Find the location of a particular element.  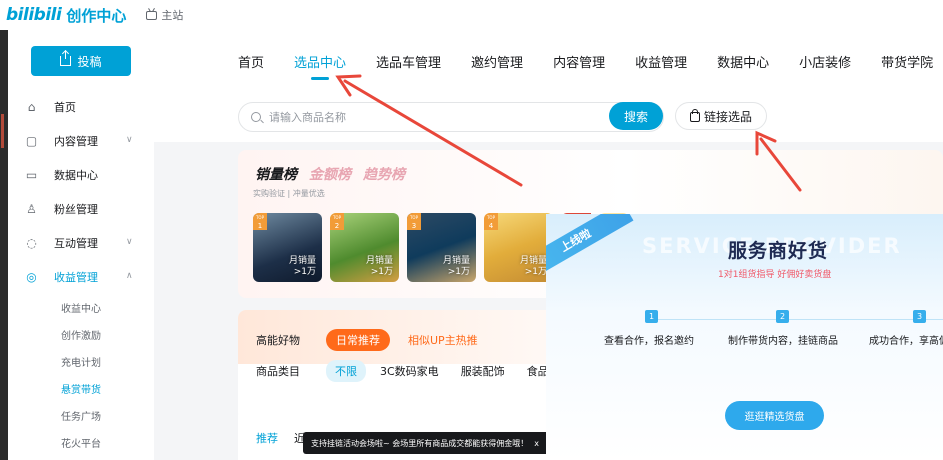

step-number: 1 is located at coordinates (651, 316).